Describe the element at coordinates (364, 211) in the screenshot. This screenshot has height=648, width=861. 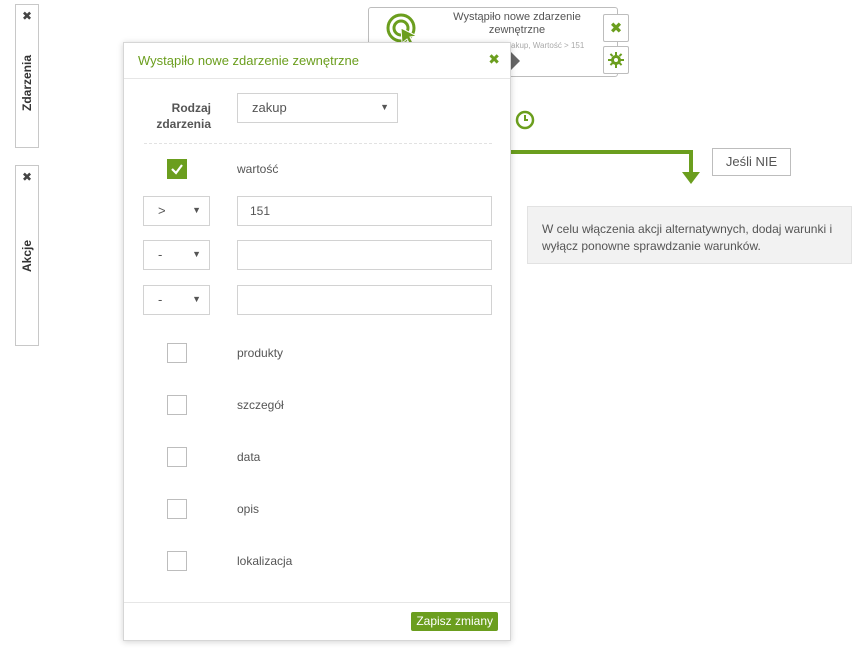
I see `condition-value-input: 151` at that location.